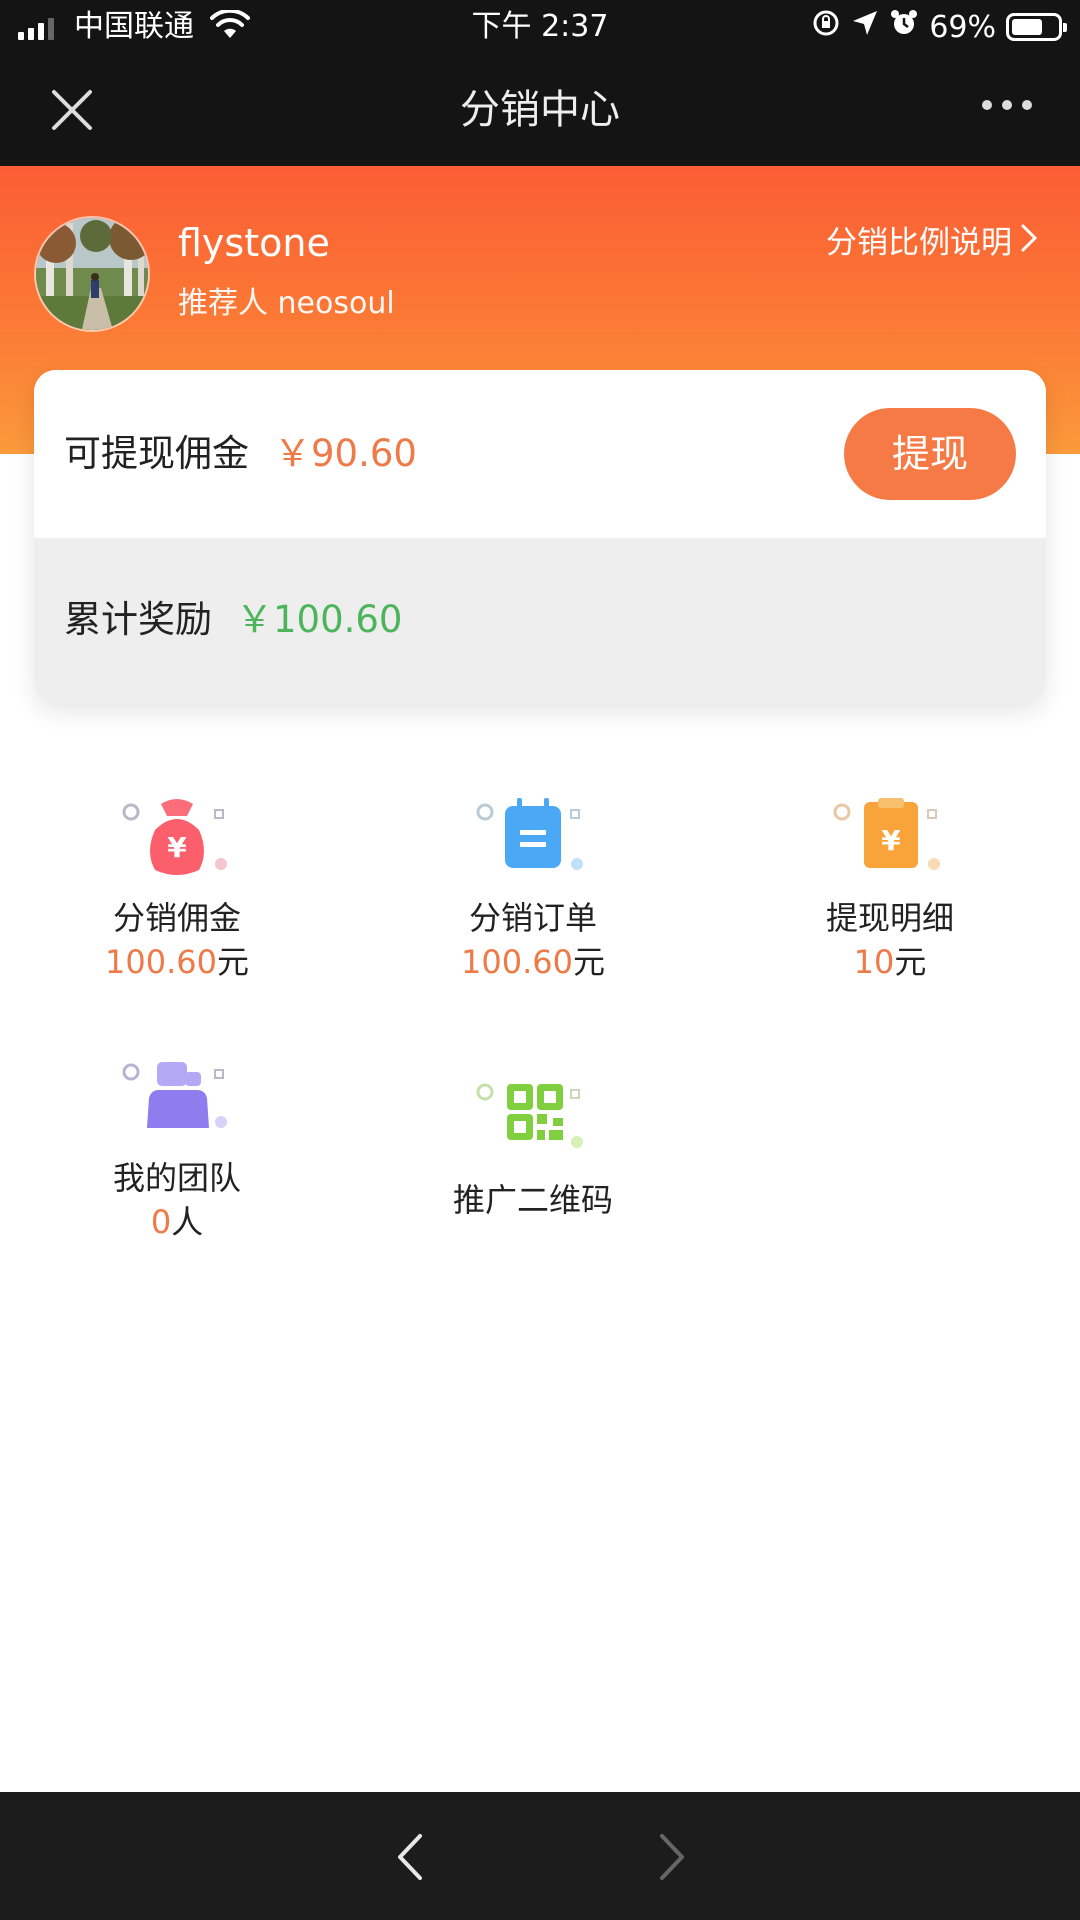 The image size is (1080, 1920). Describe the element at coordinates (962, 27) in the screenshot. I see `battery-percent: 69%` at that location.